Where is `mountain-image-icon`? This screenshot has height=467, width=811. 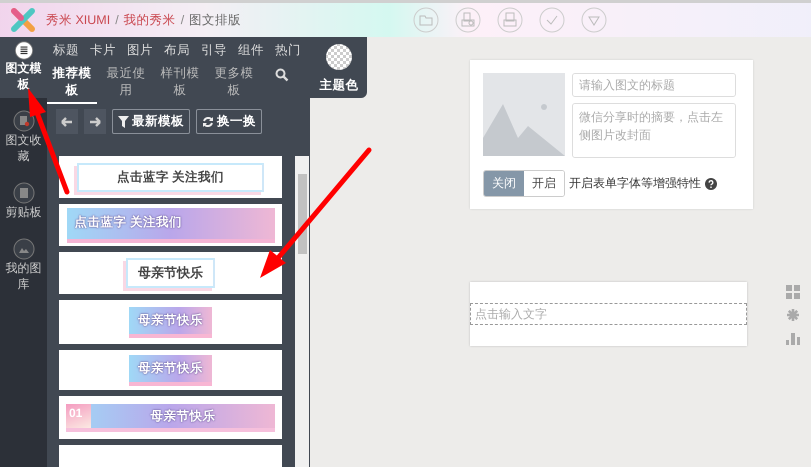 mountain-image-icon is located at coordinates (23, 249).